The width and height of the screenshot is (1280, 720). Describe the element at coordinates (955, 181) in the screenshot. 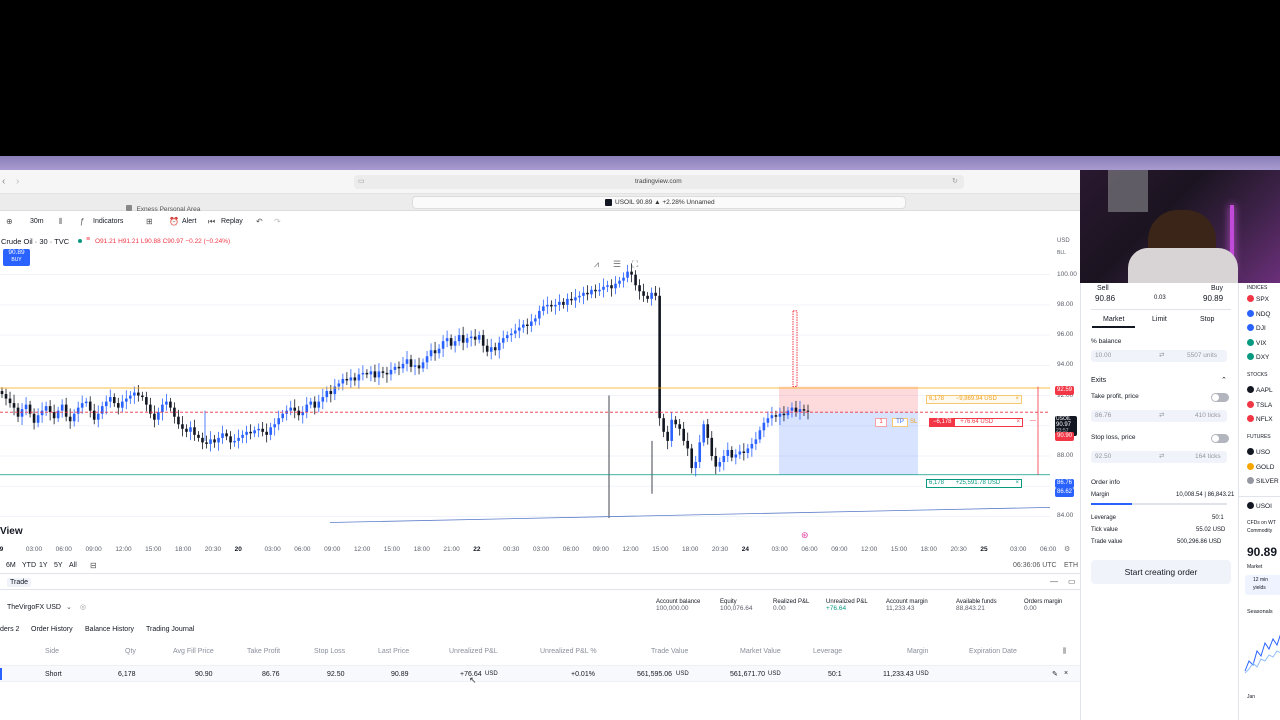

I see `reload-icon: ↻` at that location.